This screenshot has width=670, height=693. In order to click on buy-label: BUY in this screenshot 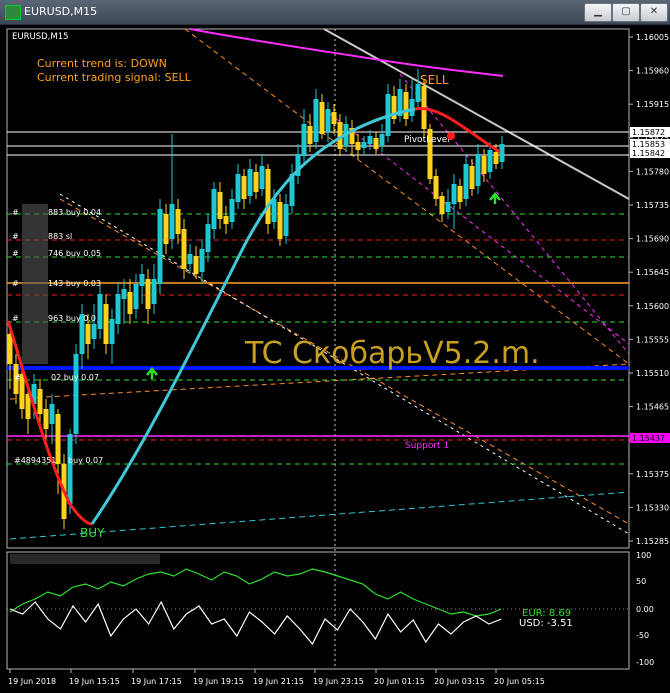, I will do `click(92, 533)`.